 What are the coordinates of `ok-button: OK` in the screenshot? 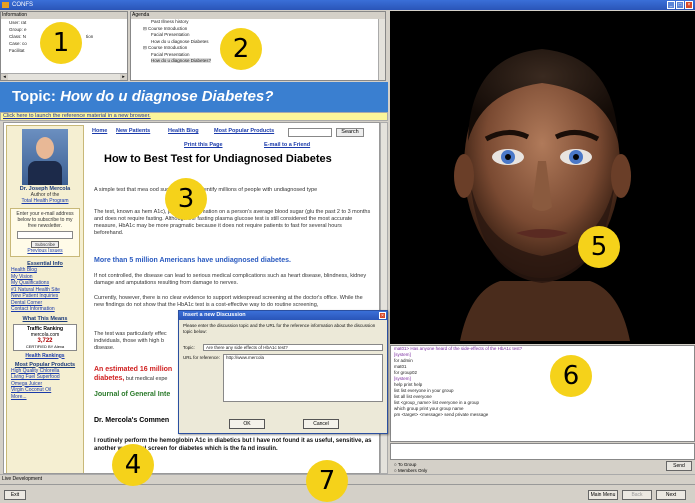 It's located at (247, 424).